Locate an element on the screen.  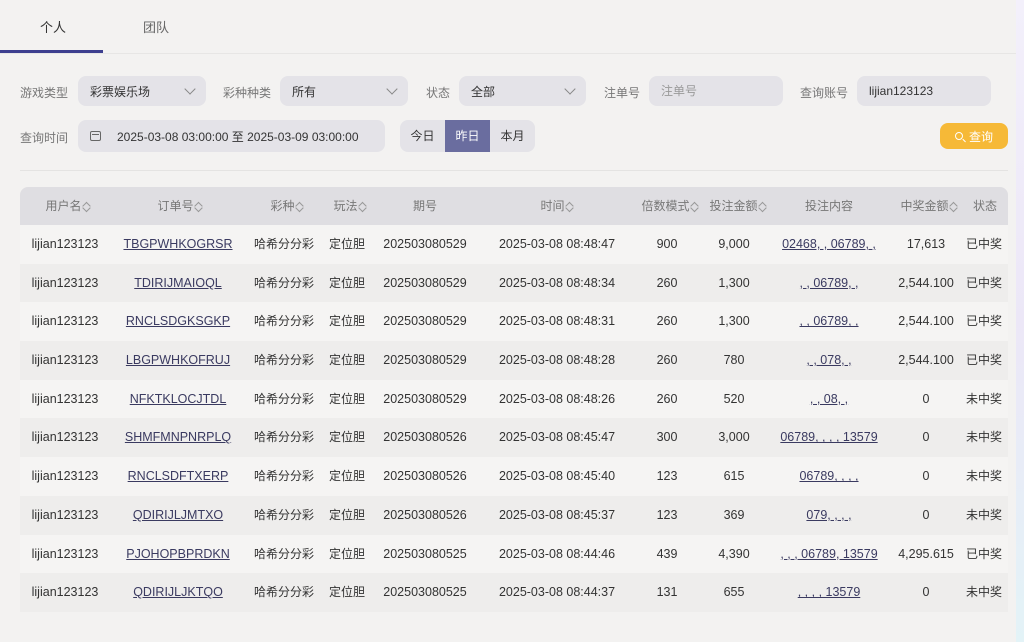
header-period: 期号 is located at coordinates (425, 206).